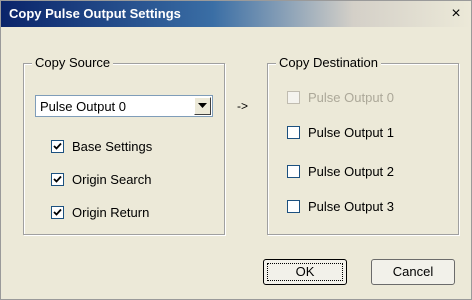 The image size is (472, 300). I want to click on title-bar: Copy Pulse Output Settings ×, so click(236, 14).